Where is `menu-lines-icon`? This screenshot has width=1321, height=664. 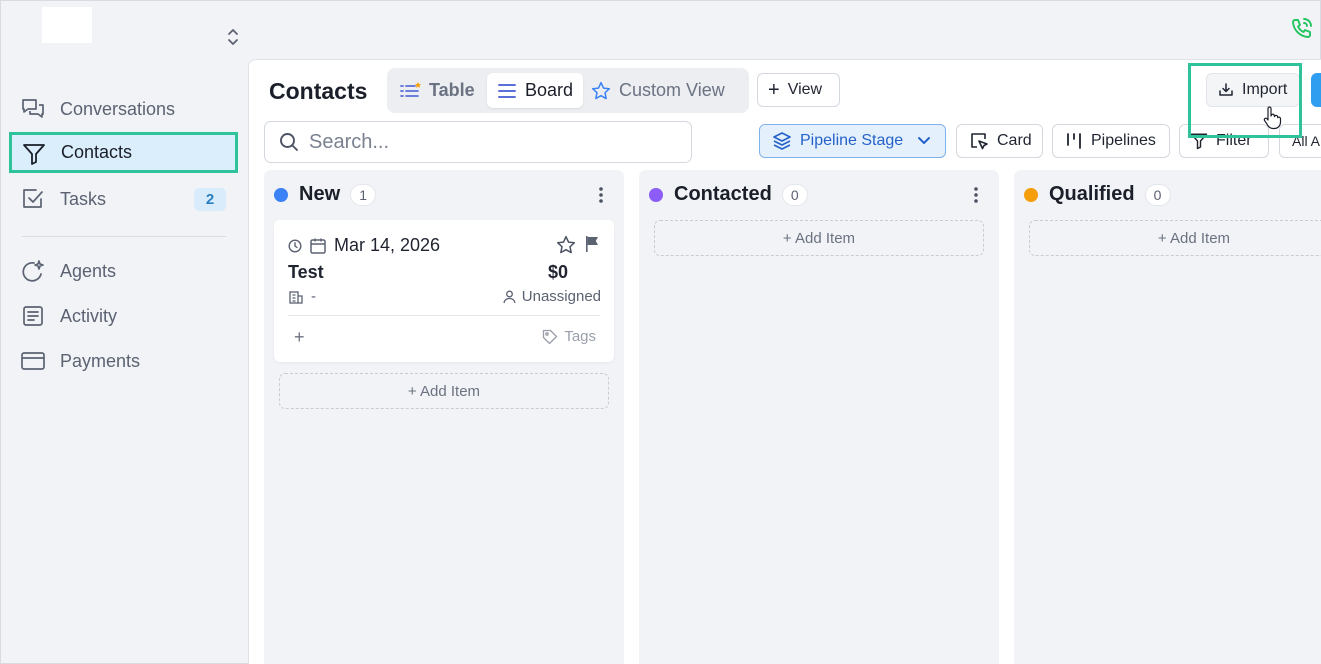 menu-lines-icon is located at coordinates (507, 90).